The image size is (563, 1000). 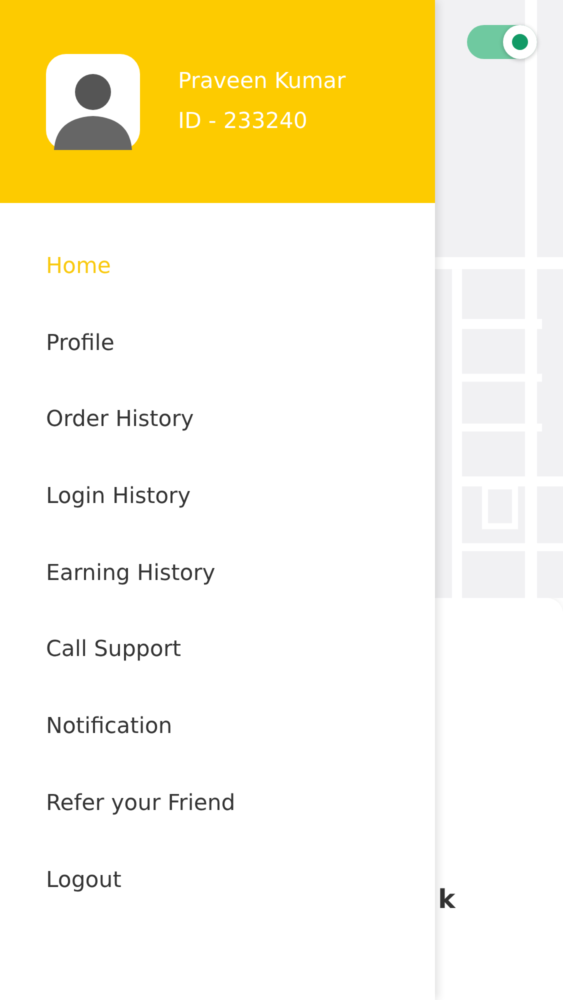 What do you see at coordinates (141, 881) in the screenshot?
I see `menu-item: Logout` at bounding box center [141, 881].